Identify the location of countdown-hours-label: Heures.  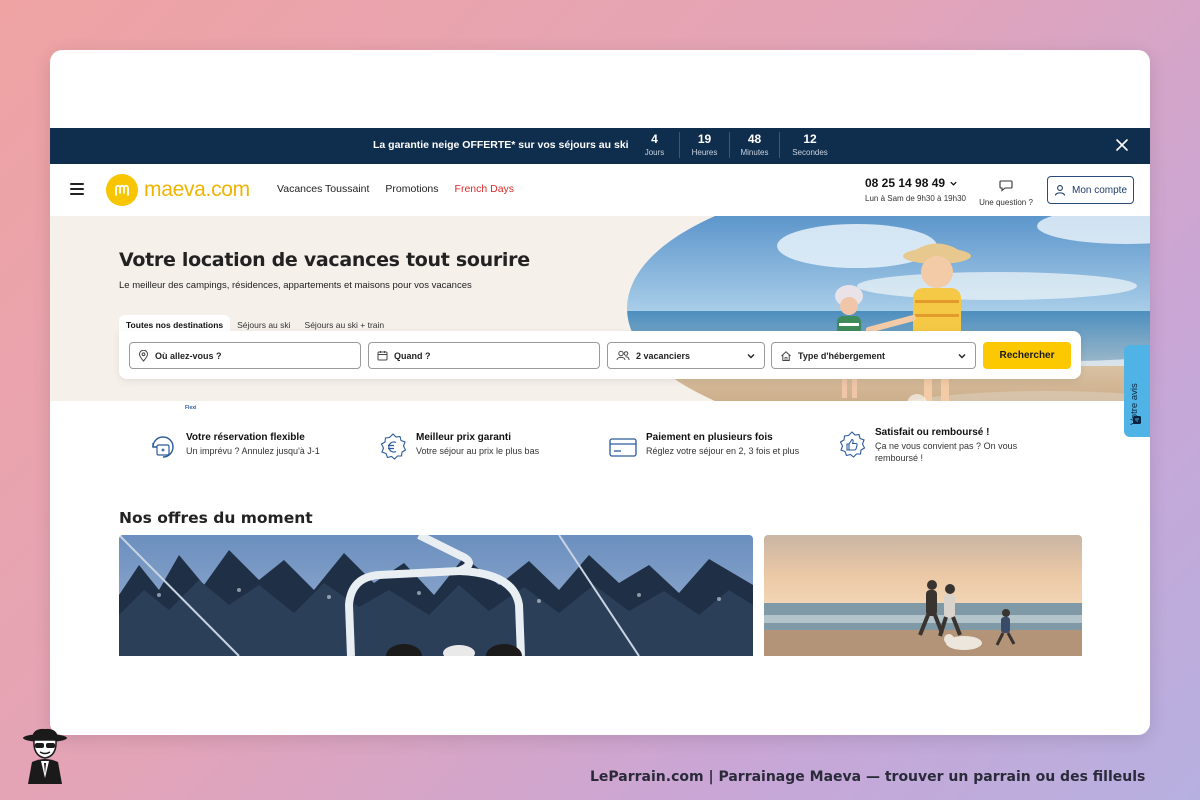
(704, 152).